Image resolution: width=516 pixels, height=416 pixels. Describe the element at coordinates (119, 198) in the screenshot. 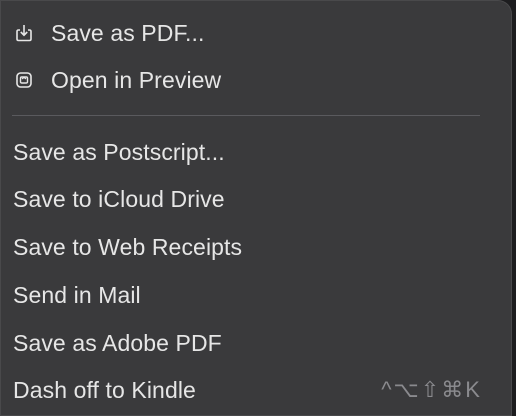

I see `menu-item-label: Save to iCloud Drive` at that location.